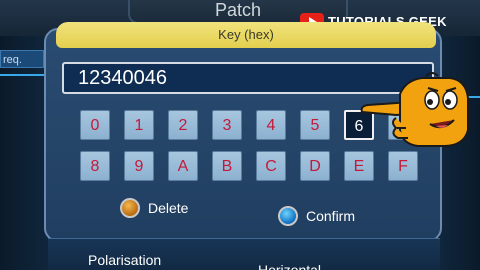  Describe the element at coordinates (227, 125) in the screenshot. I see `key-3: 3` at that location.